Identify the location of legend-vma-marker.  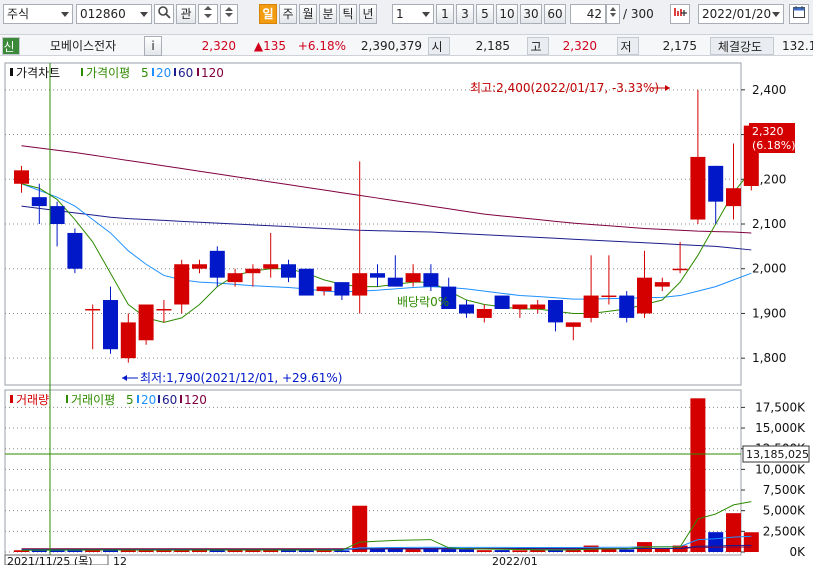
(67, 399).